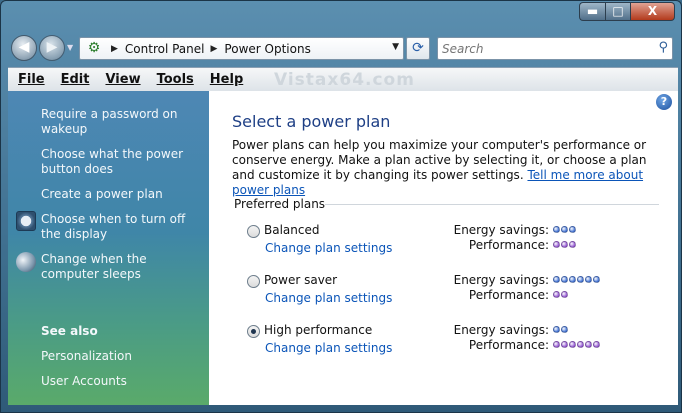 The image size is (682, 413). I want to click on breadcrumb-control-panel: Control Panel, so click(165, 49).